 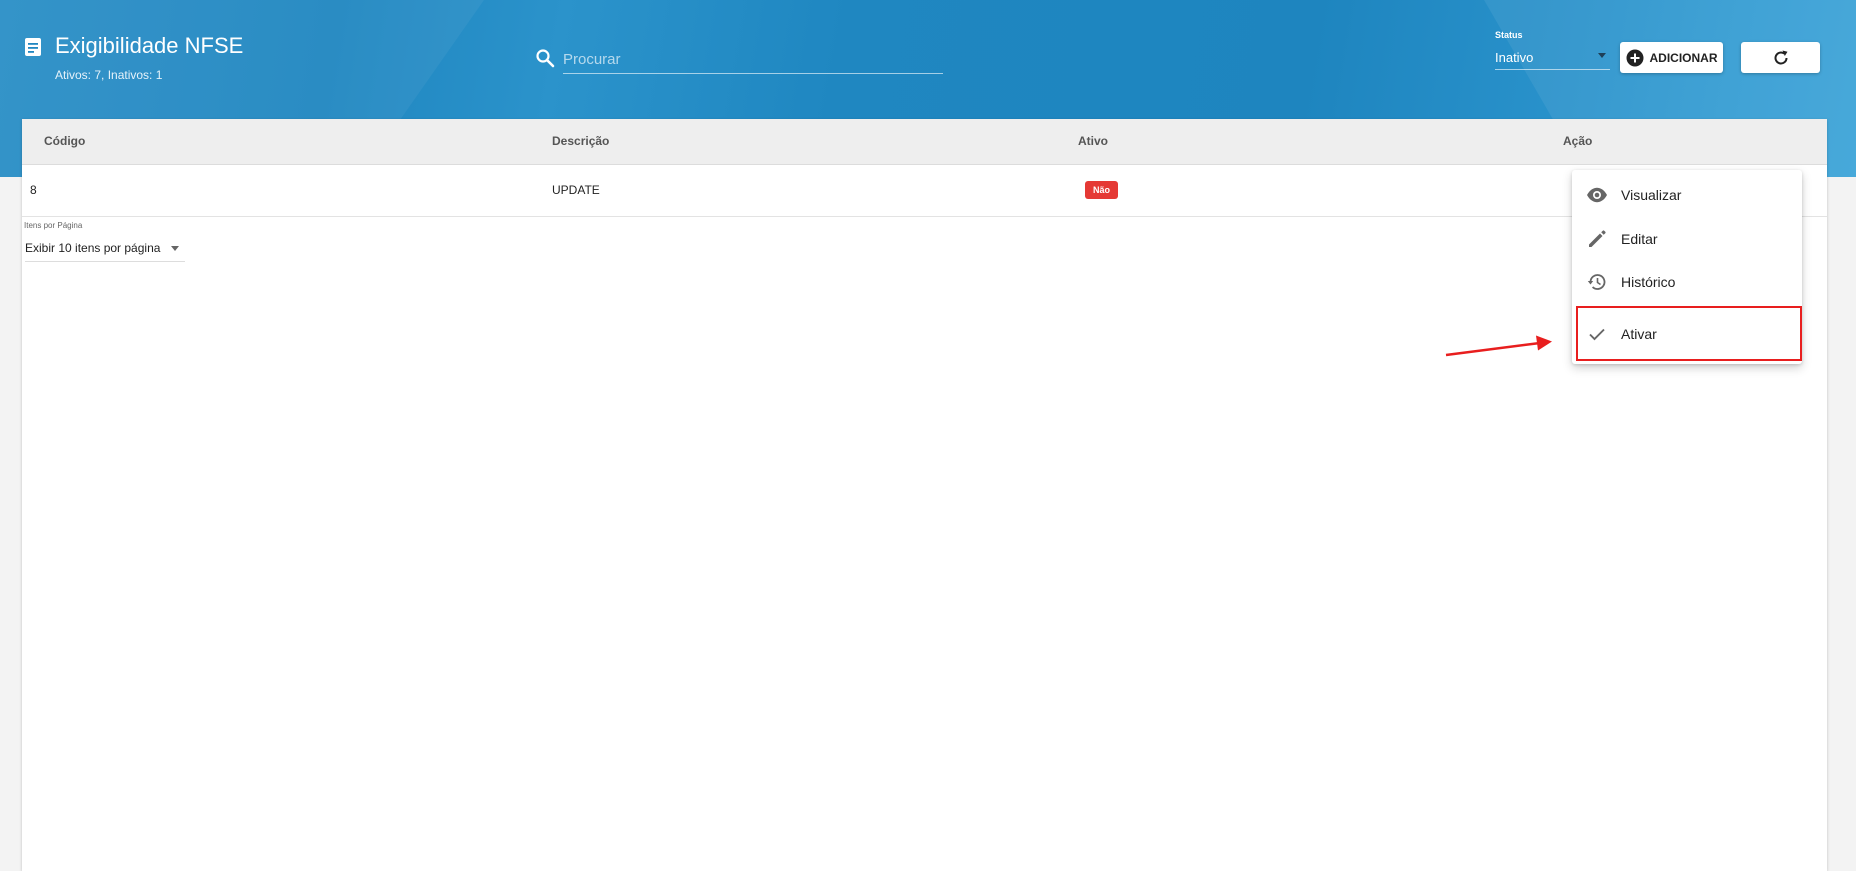 I want to click on menu-item-label: Ativar, so click(x=1639, y=334).